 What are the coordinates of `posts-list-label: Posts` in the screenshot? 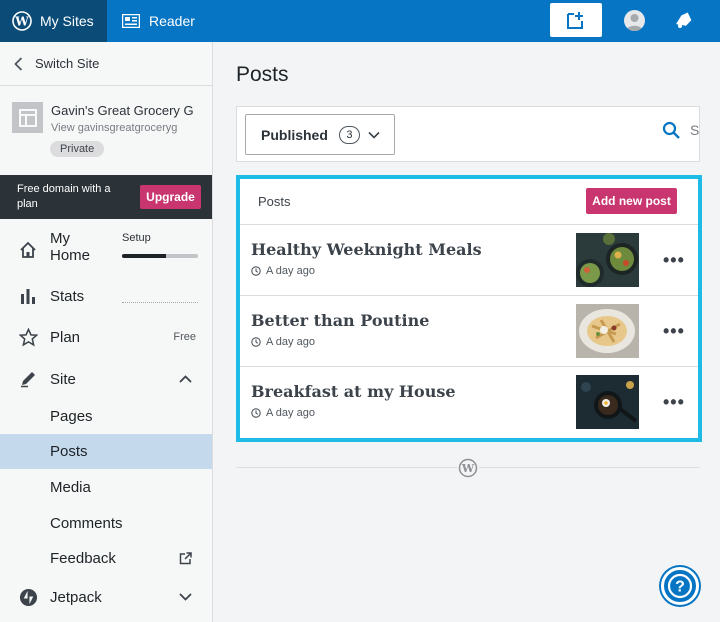 It's located at (274, 201).